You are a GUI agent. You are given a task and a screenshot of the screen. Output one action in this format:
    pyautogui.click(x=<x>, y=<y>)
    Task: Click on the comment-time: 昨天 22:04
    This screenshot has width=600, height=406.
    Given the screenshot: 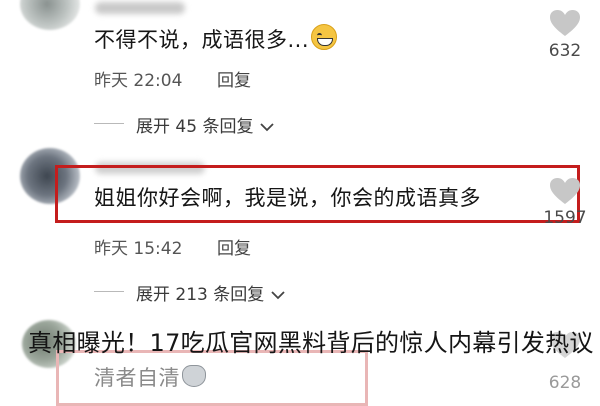 What is the action you would take?
    pyautogui.click(x=138, y=81)
    